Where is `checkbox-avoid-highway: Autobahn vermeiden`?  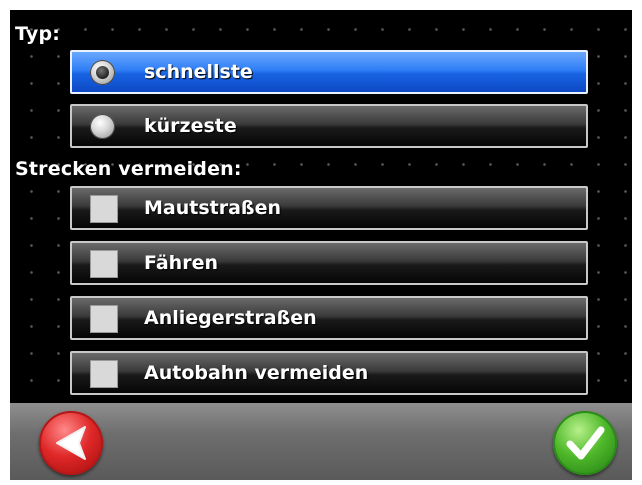
checkbox-avoid-highway: Autobahn vermeiden is located at coordinates (329, 373).